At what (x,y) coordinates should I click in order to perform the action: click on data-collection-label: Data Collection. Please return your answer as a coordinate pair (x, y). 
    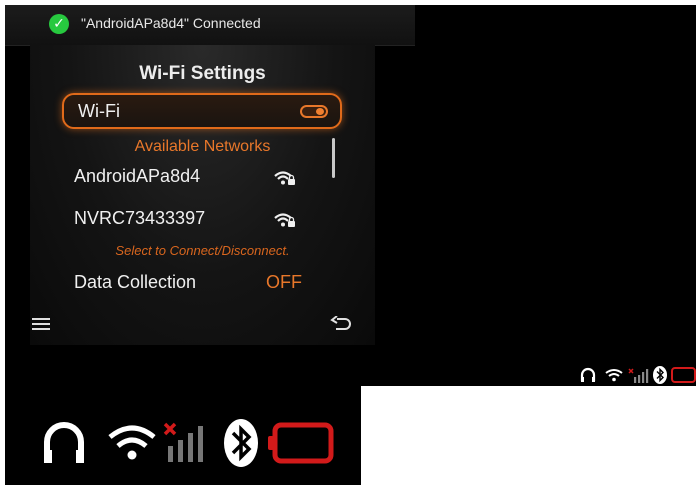
    Looking at the image, I should click on (135, 282).